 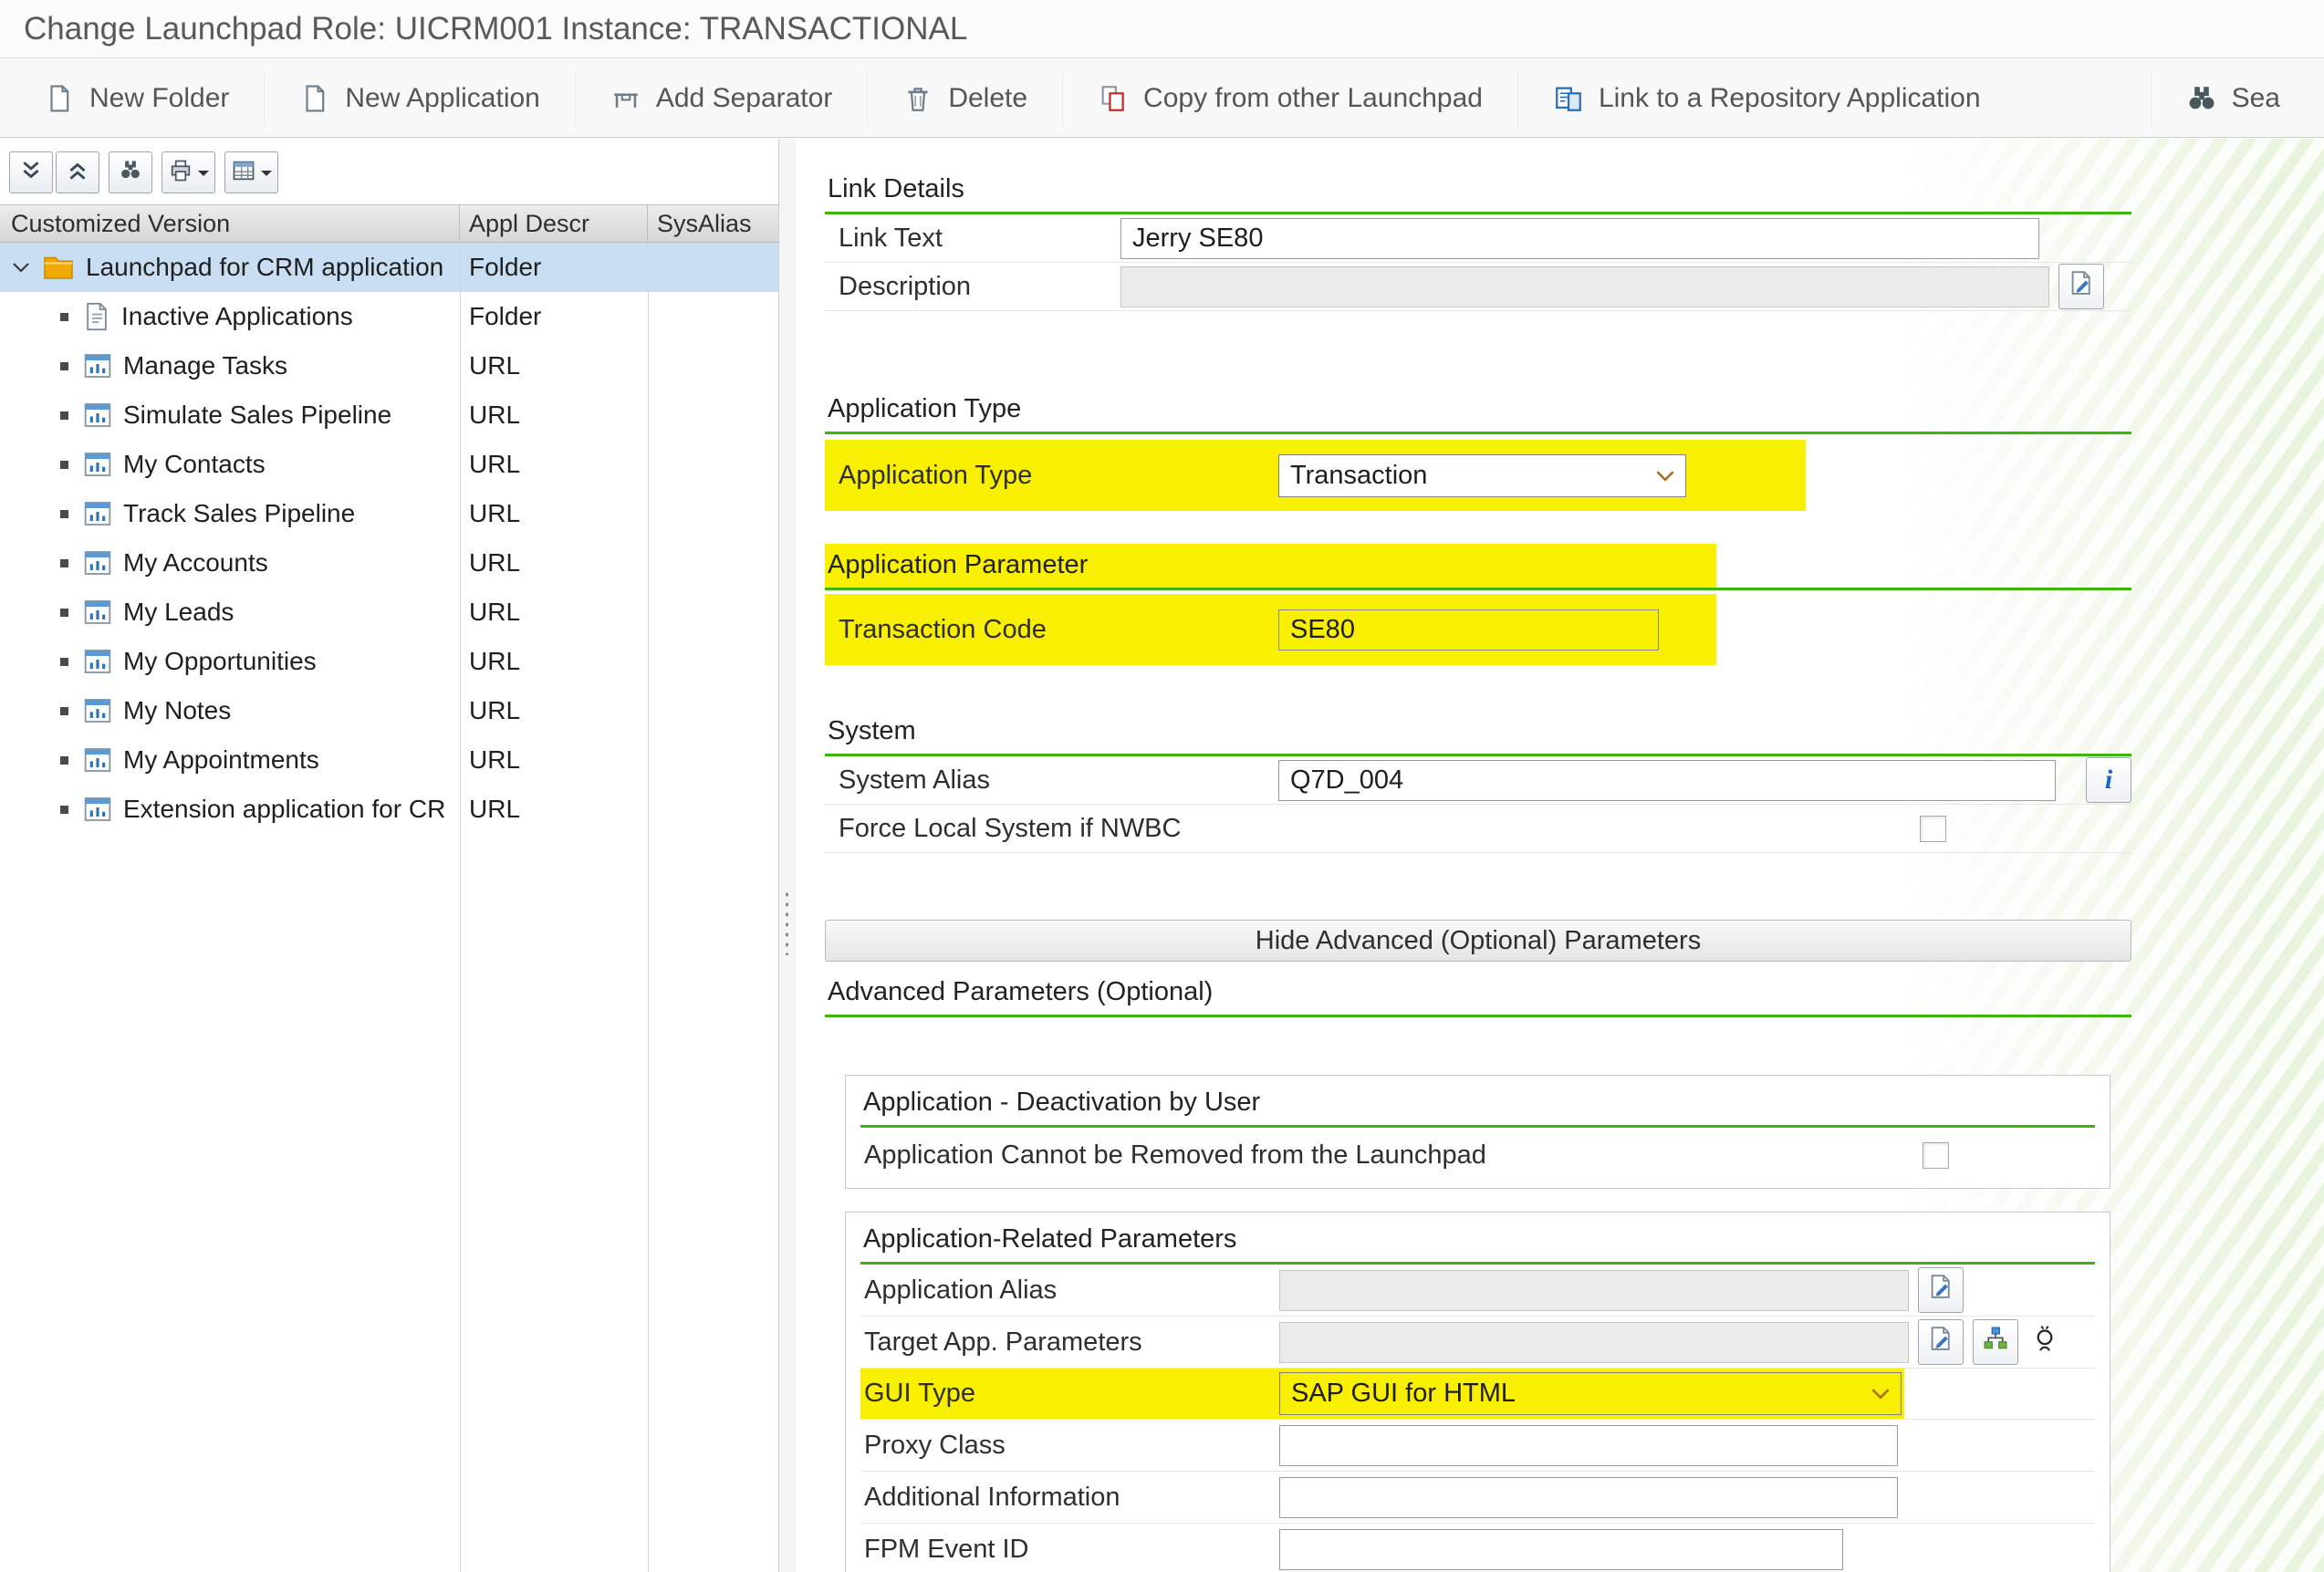 I want to click on find-button, so click(x=130, y=172).